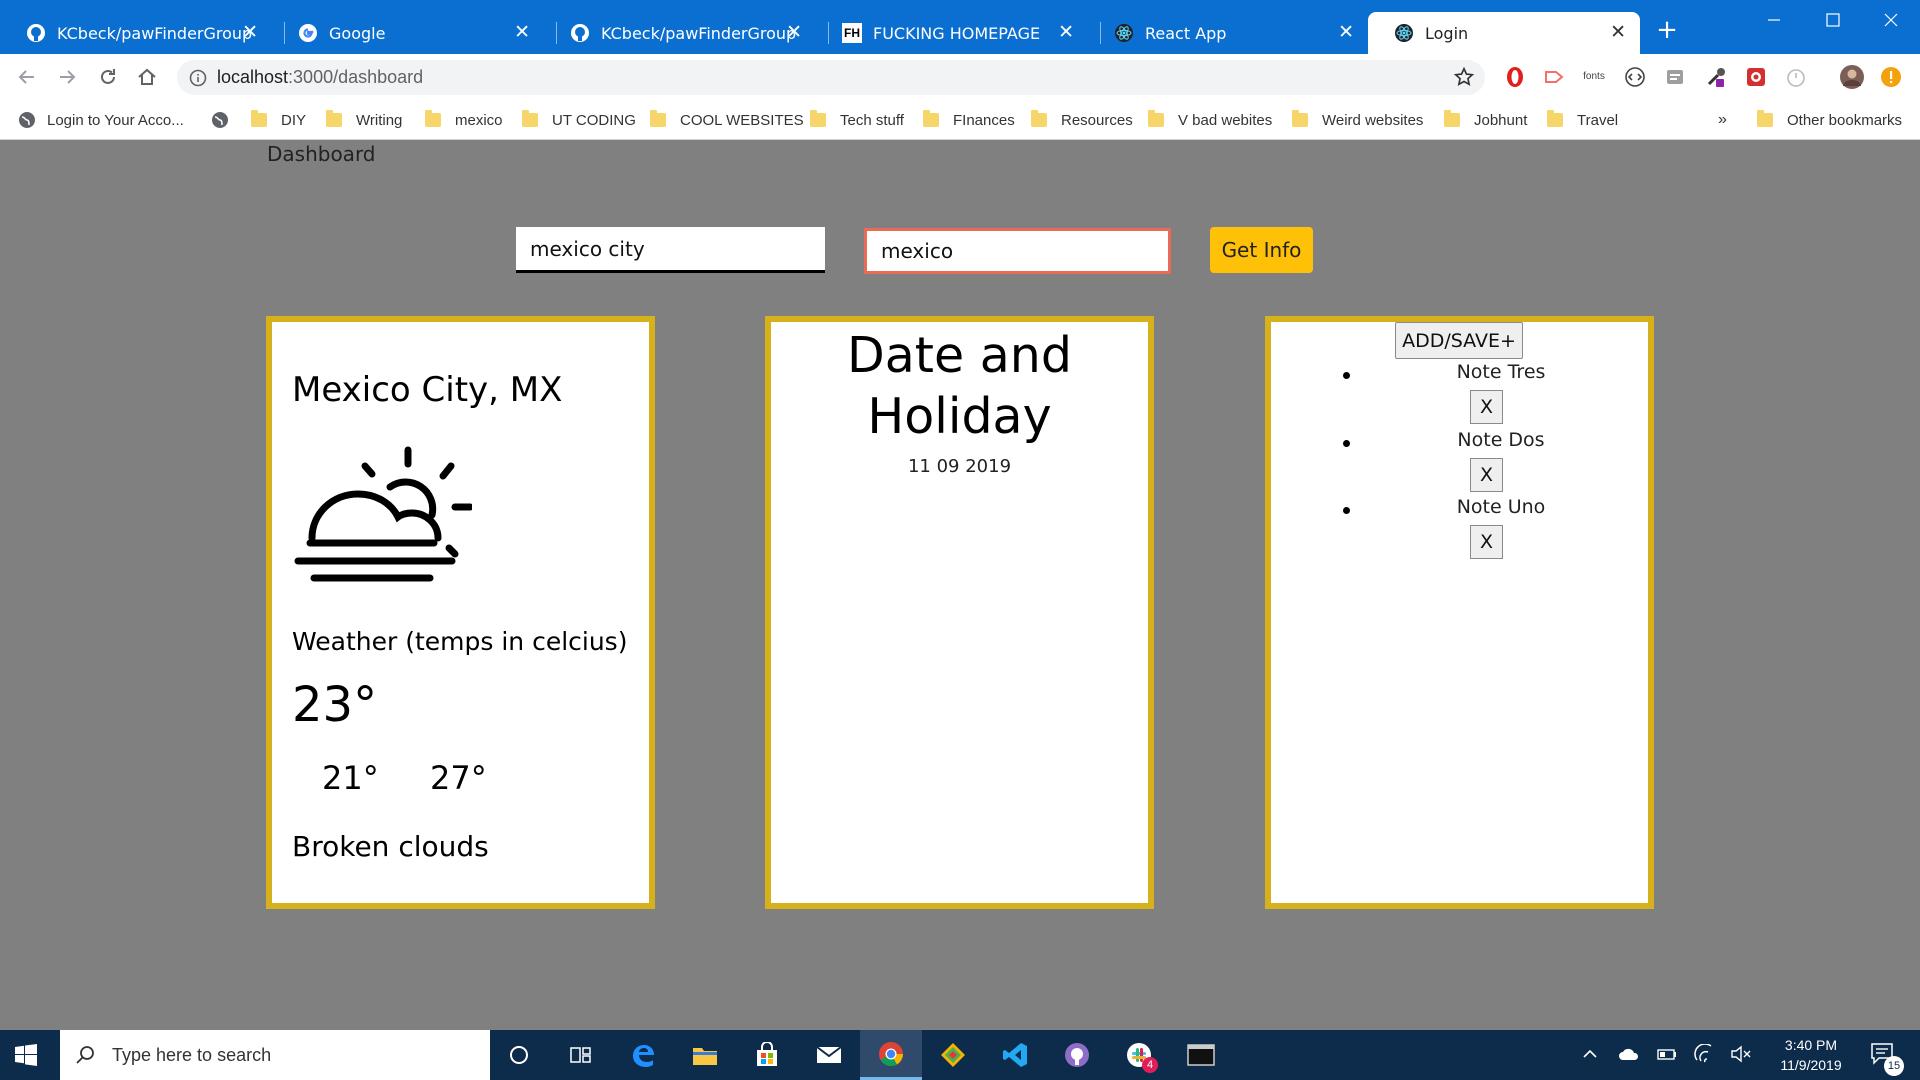 Image resolution: width=1920 pixels, height=1080 pixels. What do you see at coordinates (1015, 1055) in the screenshot?
I see `taskbar-vscode` at bounding box center [1015, 1055].